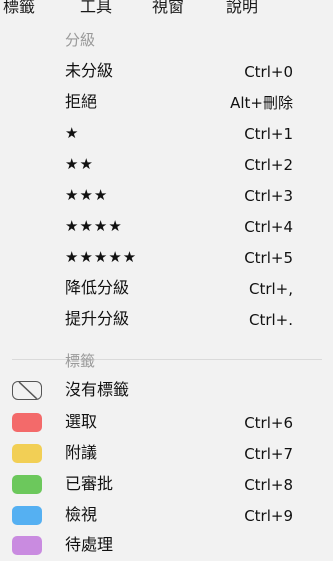 This screenshot has height=561, width=333. I want to click on shortcut-label: Ctrl+., so click(270, 320).